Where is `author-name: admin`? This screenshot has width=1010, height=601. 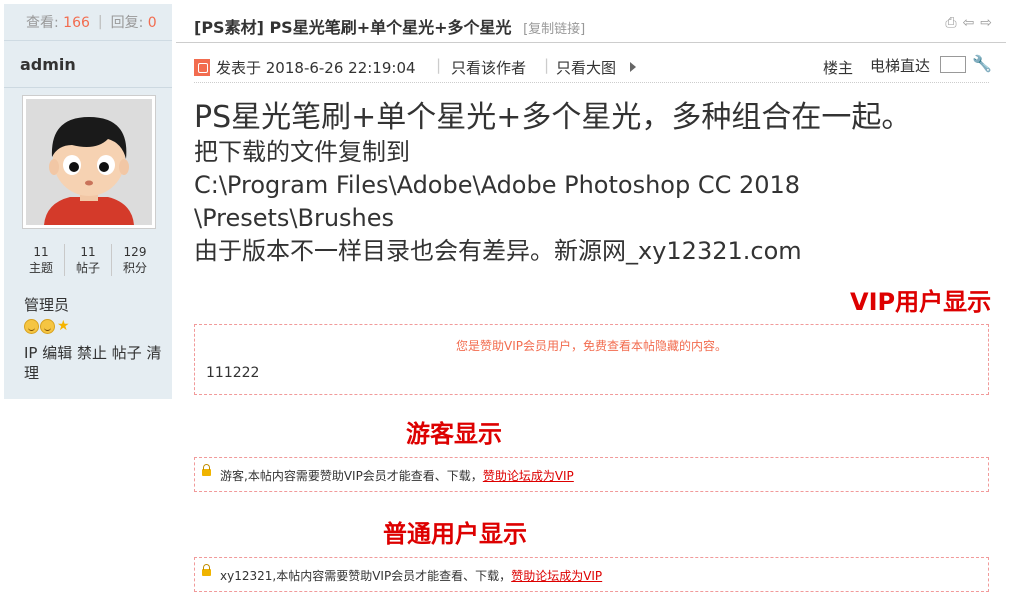 author-name: admin is located at coordinates (48, 64).